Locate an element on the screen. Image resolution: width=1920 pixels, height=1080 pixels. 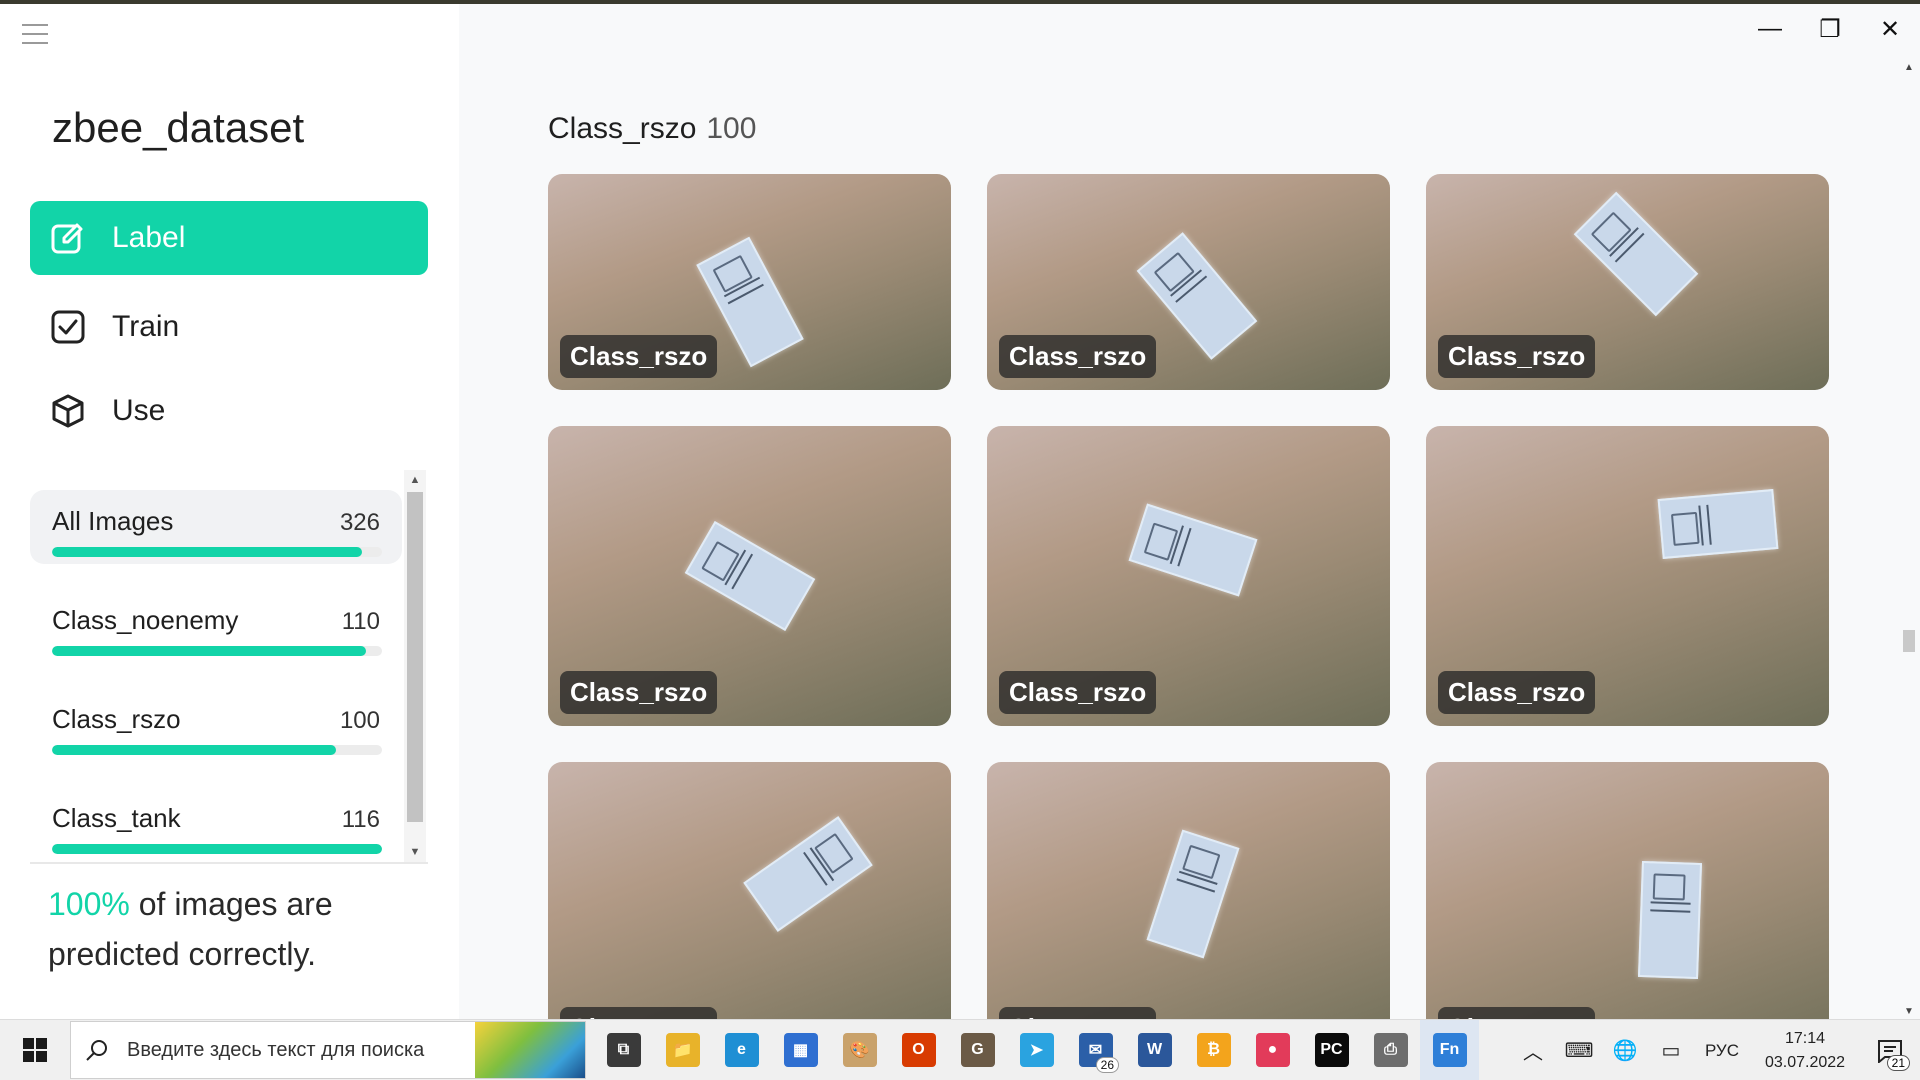
hamburger-menu-icon is located at coordinates (35, 34).